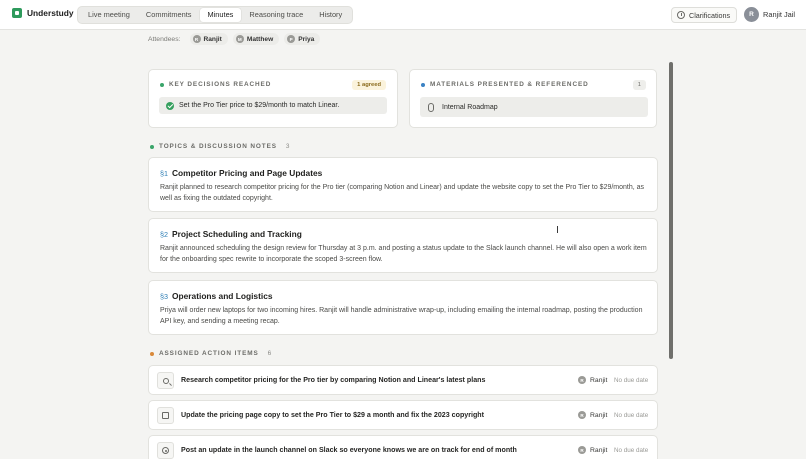 This screenshot has width=806, height=459. What do you see at coordinates (237, 234) in the screenshot?
I see `topic-title: Project Scheduling and Tracking` at bounding box center [237, 234].